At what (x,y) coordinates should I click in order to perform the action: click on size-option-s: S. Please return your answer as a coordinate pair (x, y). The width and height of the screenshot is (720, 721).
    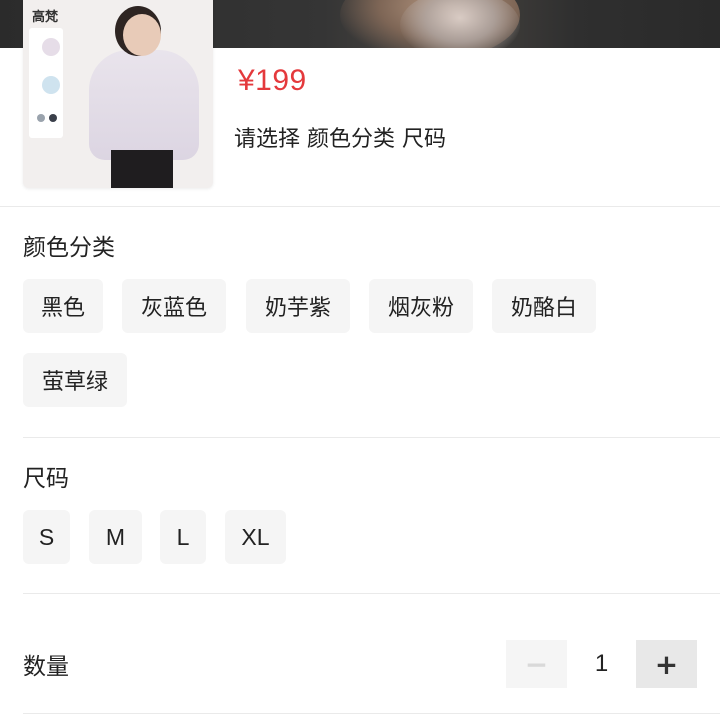
    Looking at the image, I should click on (46, 537).